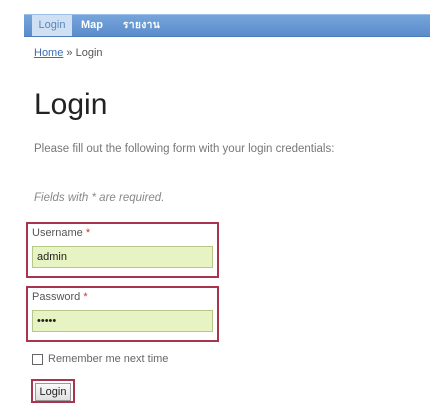  Describe the element at coordinates (108, 359) in the screenshot. I see `remember-me-label: Remember me next time` at that location.